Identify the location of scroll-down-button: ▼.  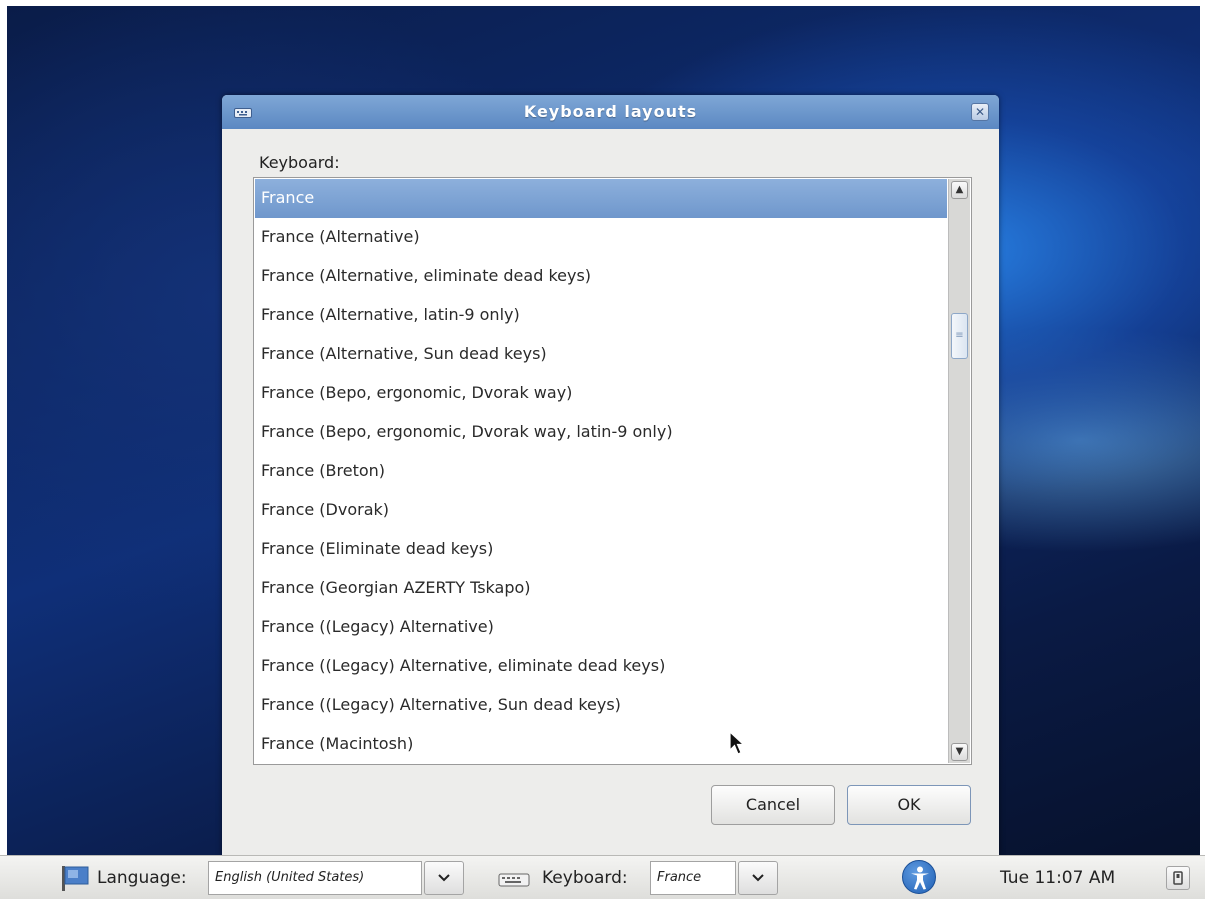
(959, 752).